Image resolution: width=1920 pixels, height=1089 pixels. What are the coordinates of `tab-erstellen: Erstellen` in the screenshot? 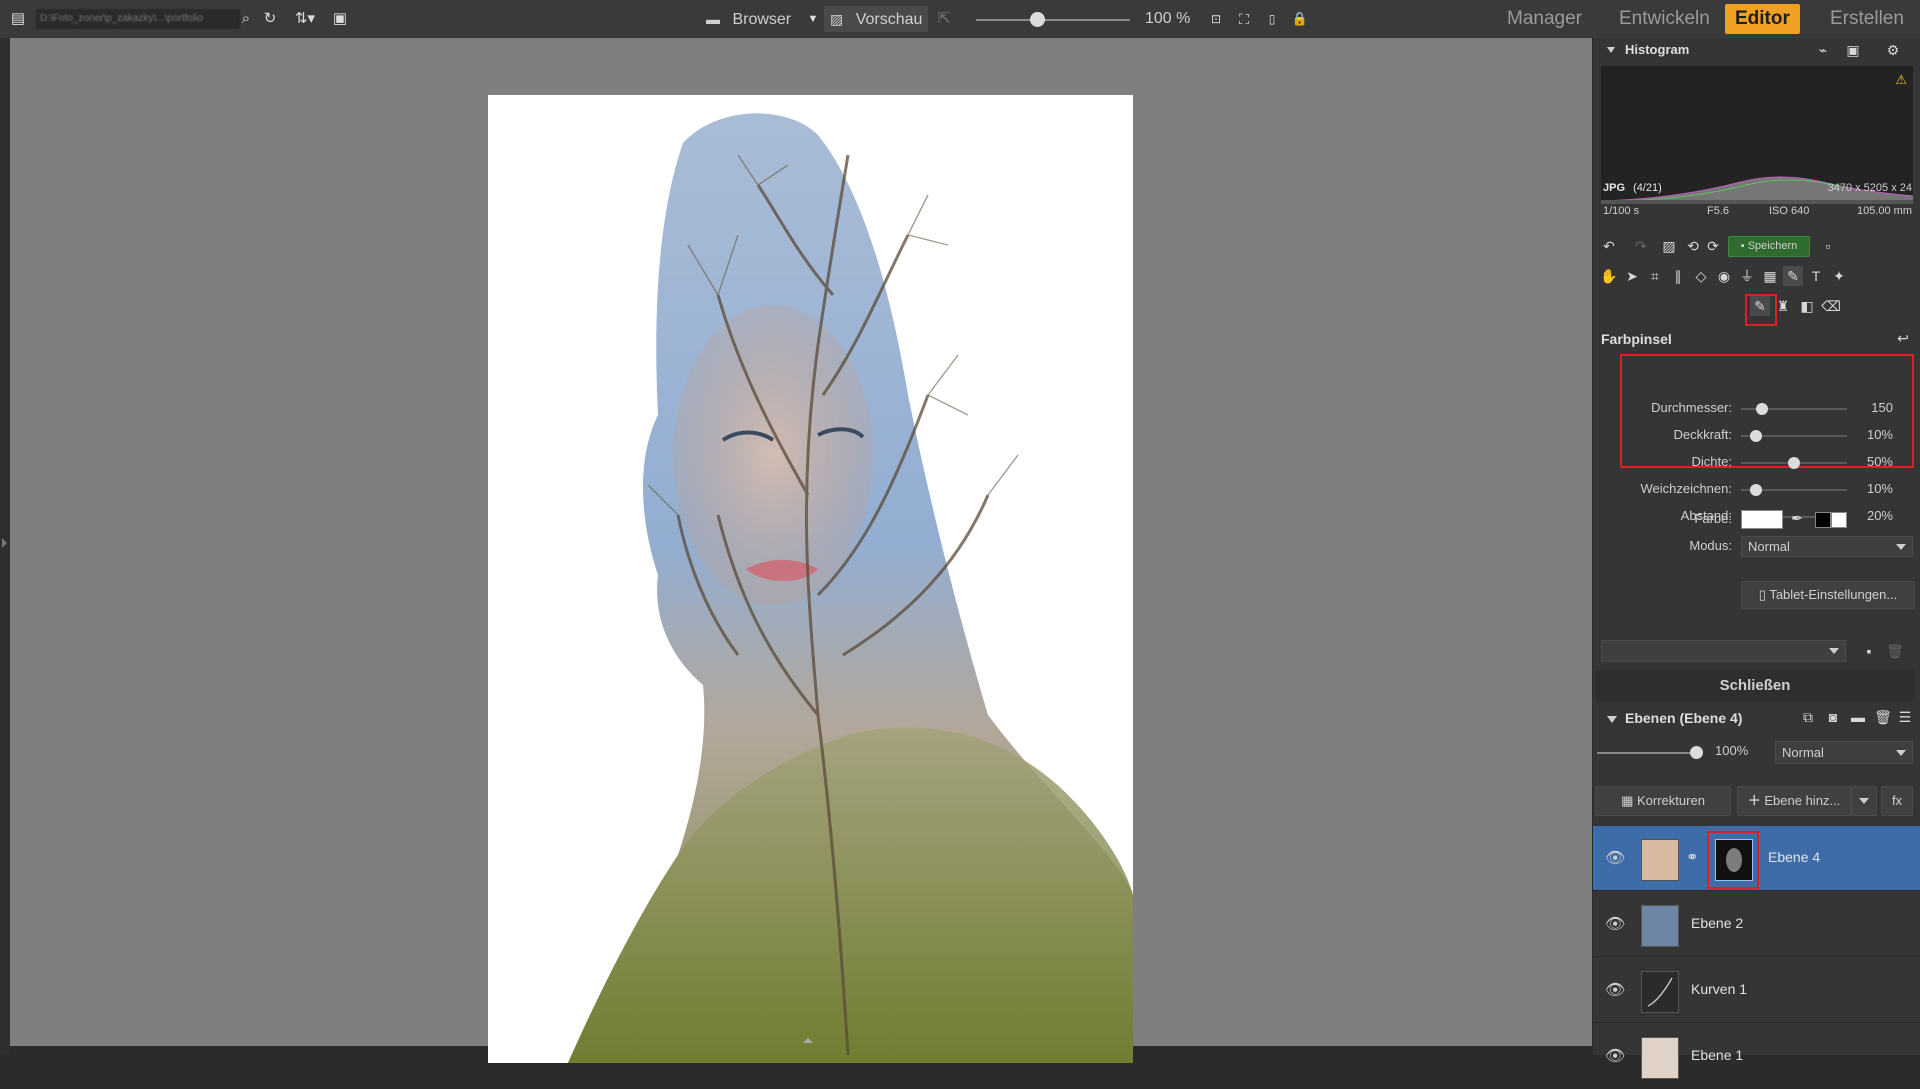 It's located at (1867, 19).